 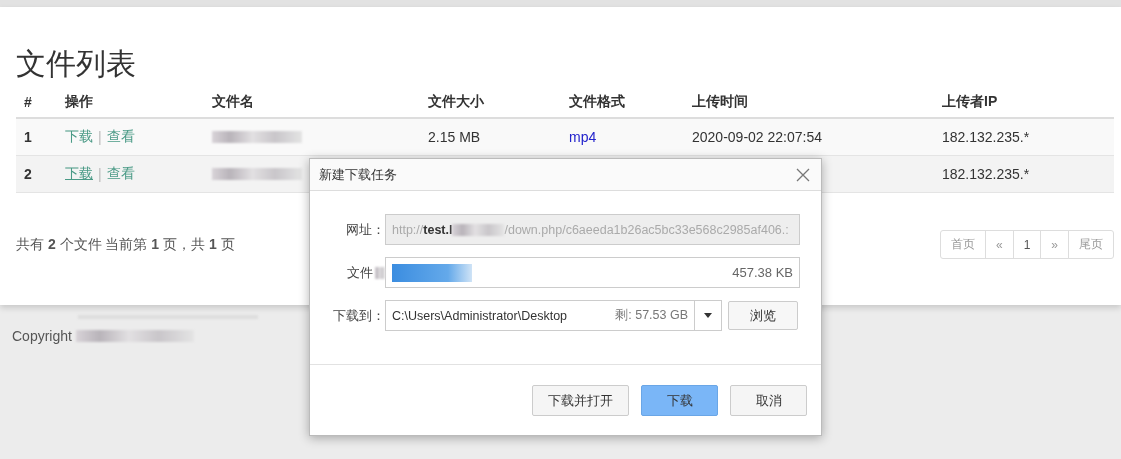 I want to click on field-label: 下载到：, so click(x=358, y=315).